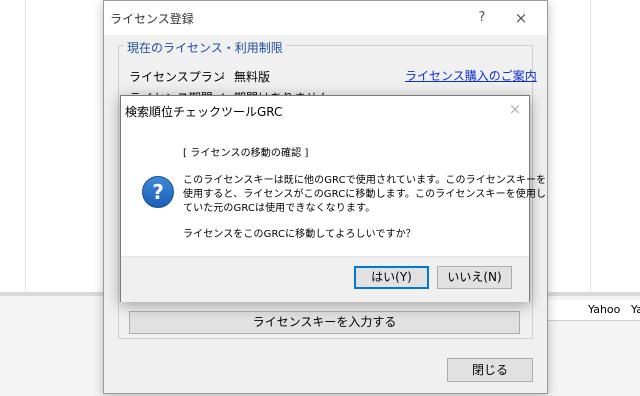 Image resolution: width=640 pixels, height=396 pixels. Describe the element at coordinates (299, 234) in the screenshot. I see `confirm-question: ライセンスをこのGRCに移動してよろしいですか？` at that location.